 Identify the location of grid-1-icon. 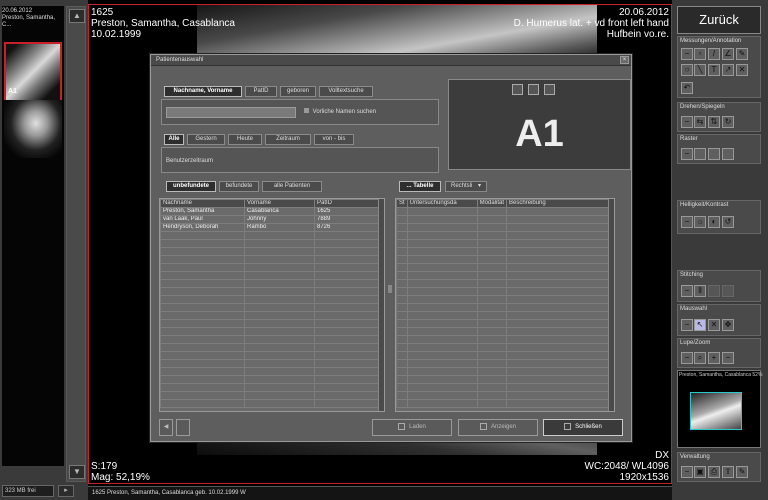
(700, 154).